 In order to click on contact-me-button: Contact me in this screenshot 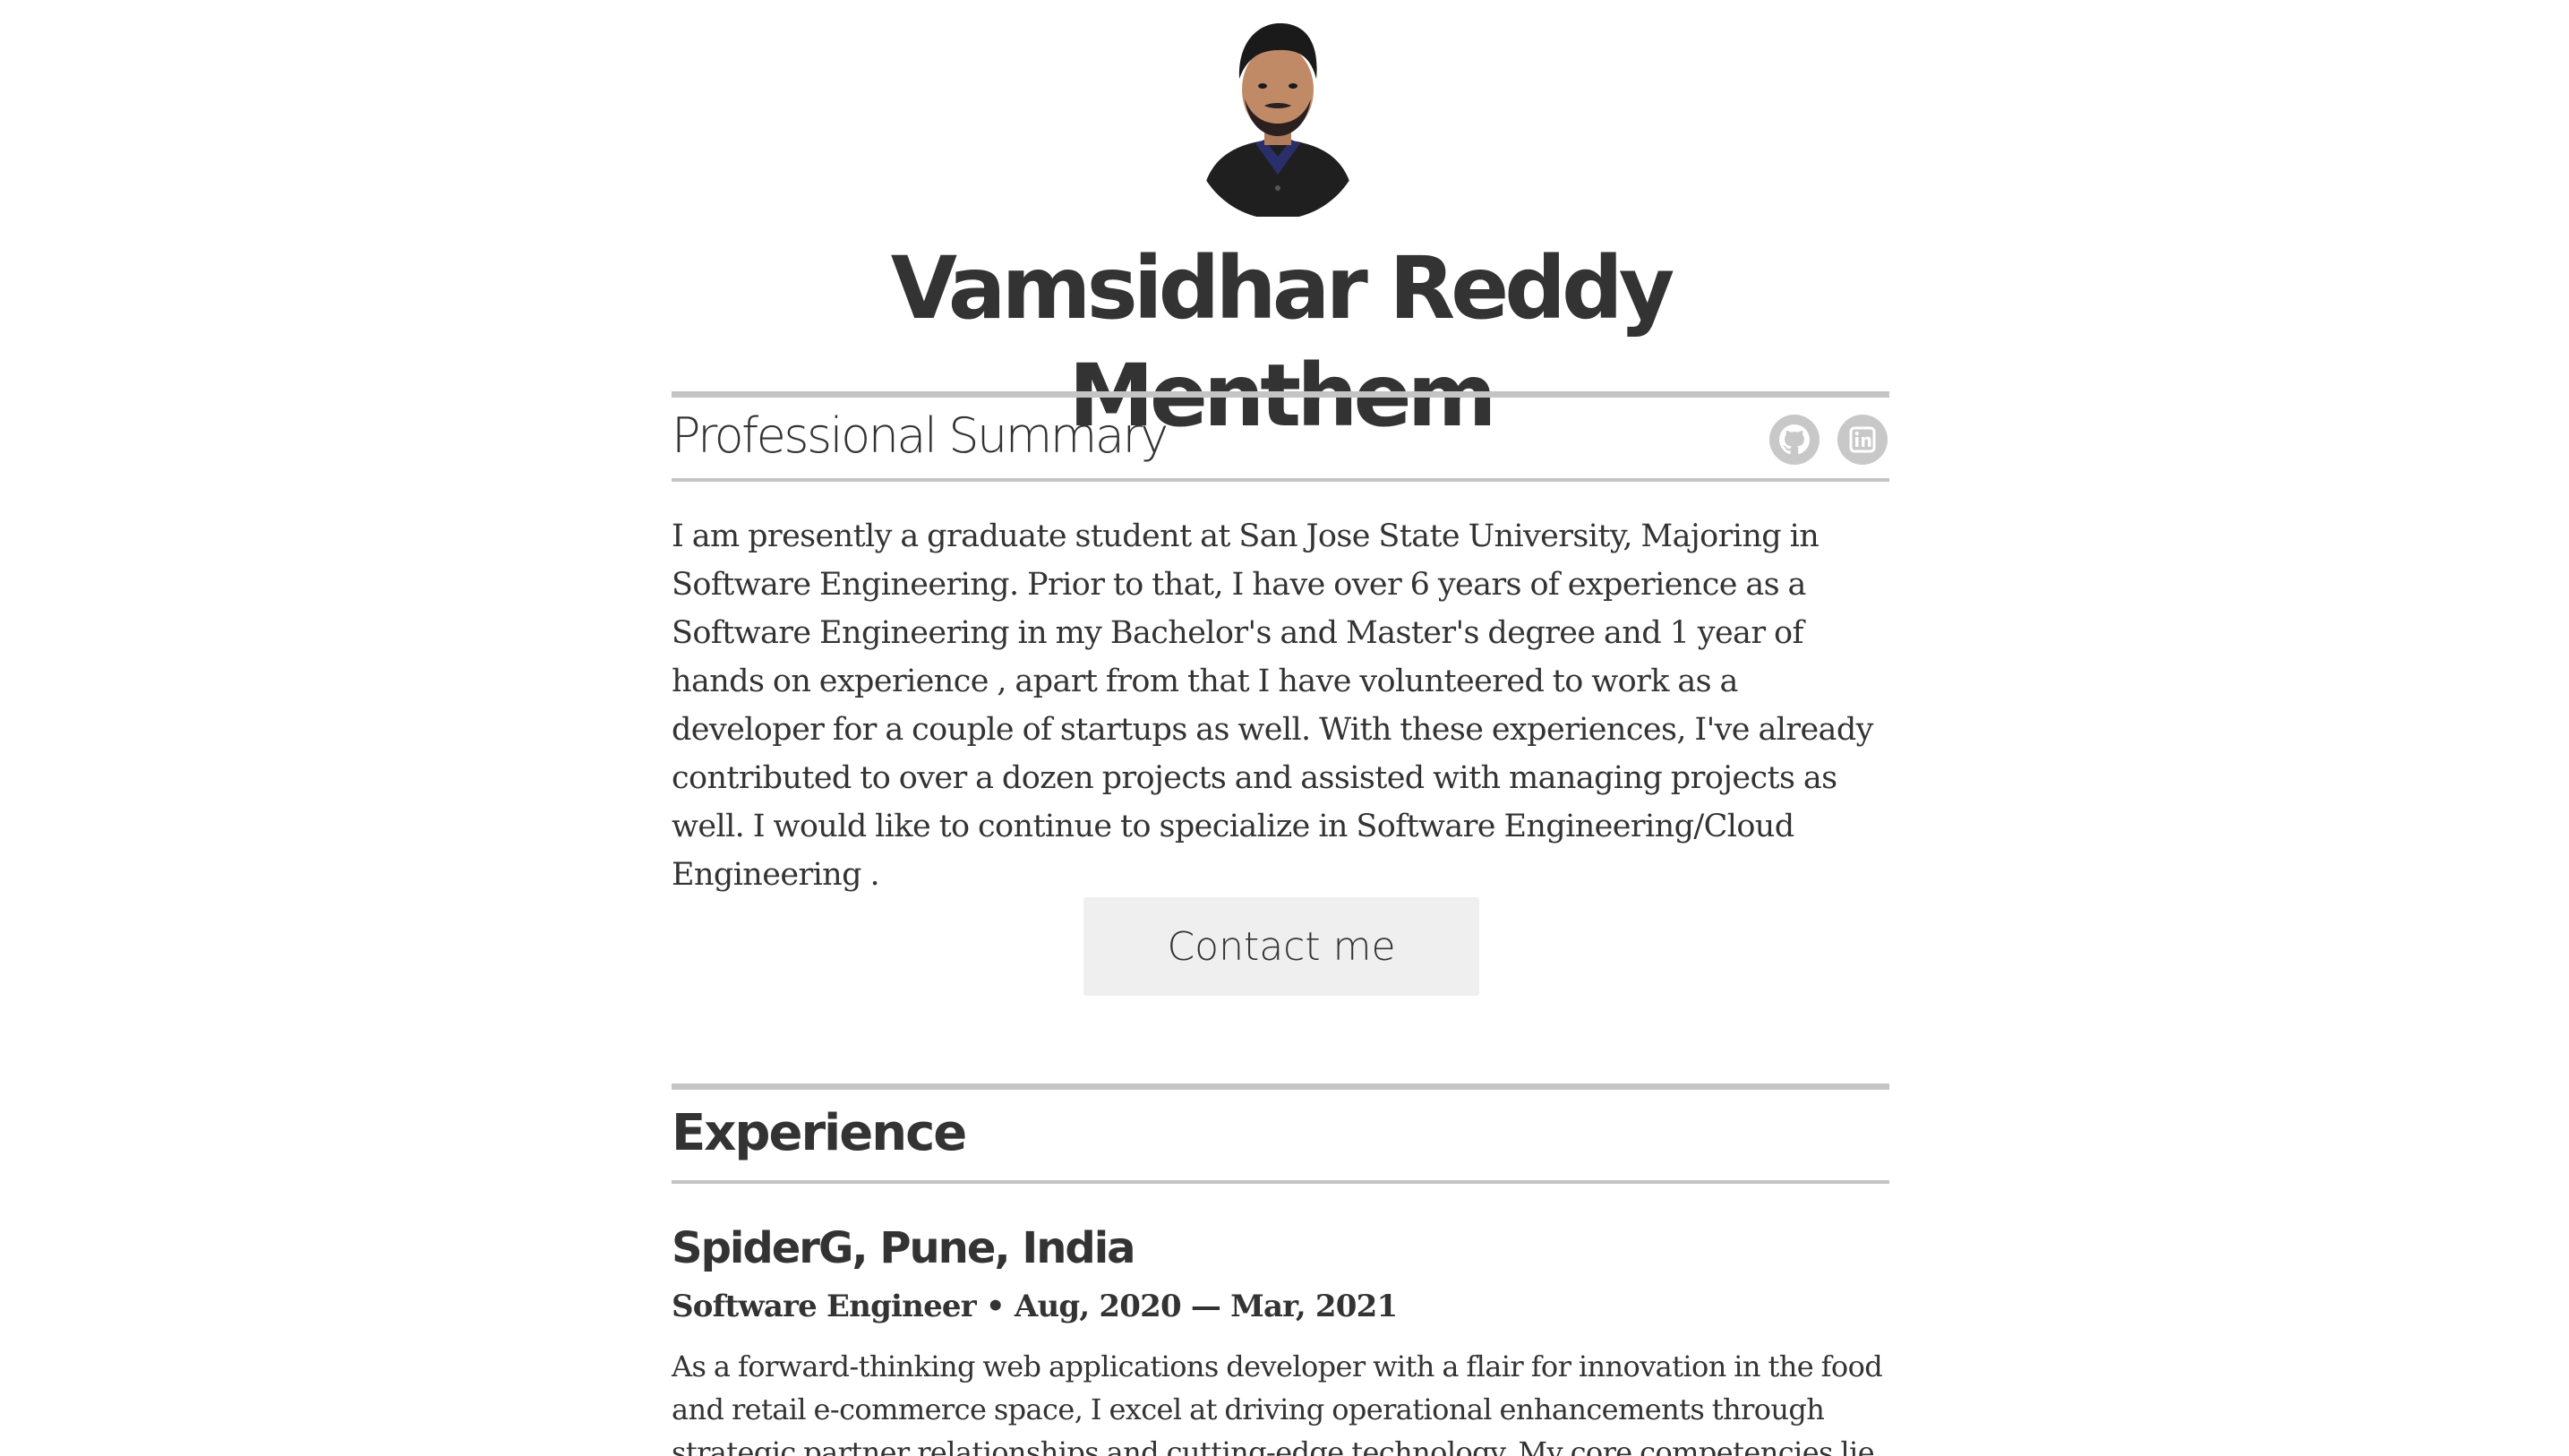, I will do `click(1281, 946)`.